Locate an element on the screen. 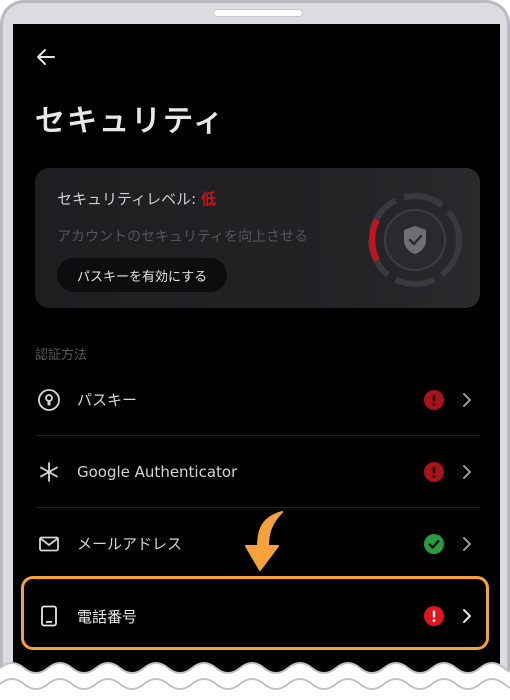 This screenshot has height=700, width=510. torn-edge is located at coordinates (255, 681).